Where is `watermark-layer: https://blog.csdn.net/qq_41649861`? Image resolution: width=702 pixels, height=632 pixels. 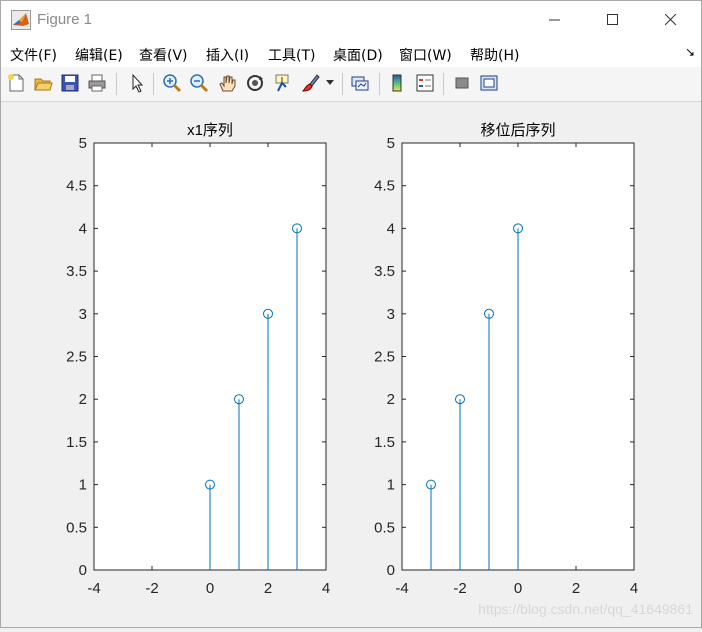 watermark-layer: https://blog.csdn.net/qq_41649861 is located at coordinates (585, 609).